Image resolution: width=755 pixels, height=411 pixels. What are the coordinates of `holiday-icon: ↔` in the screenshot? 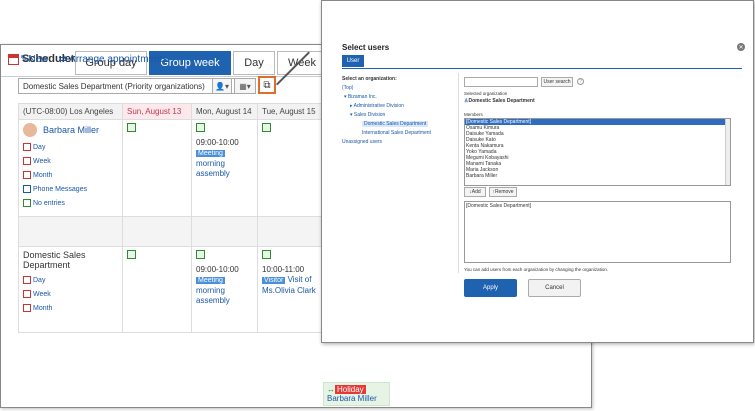 It's located at (331, 389).